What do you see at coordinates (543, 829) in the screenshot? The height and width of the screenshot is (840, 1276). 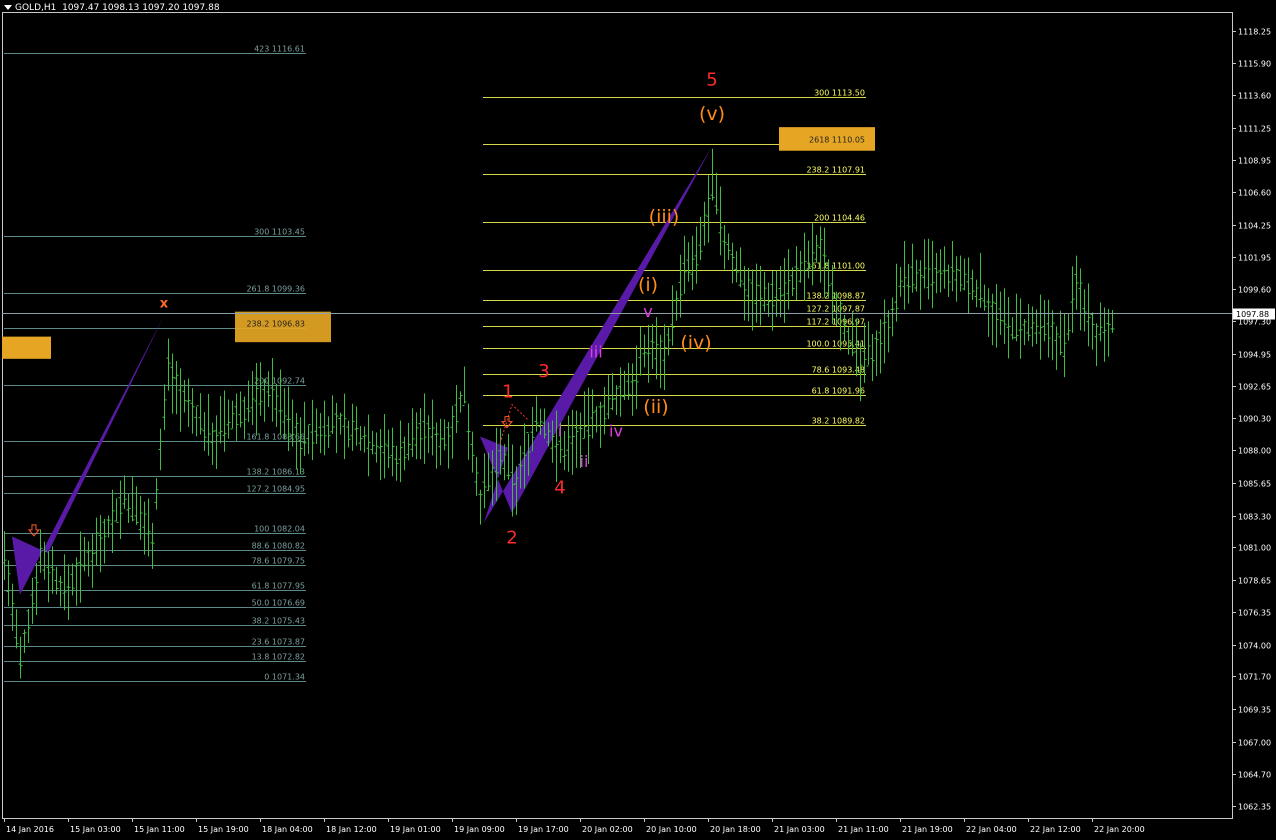 I see `time-tick-label: 19 Jan 17:00` at bounding box center [543, 829].